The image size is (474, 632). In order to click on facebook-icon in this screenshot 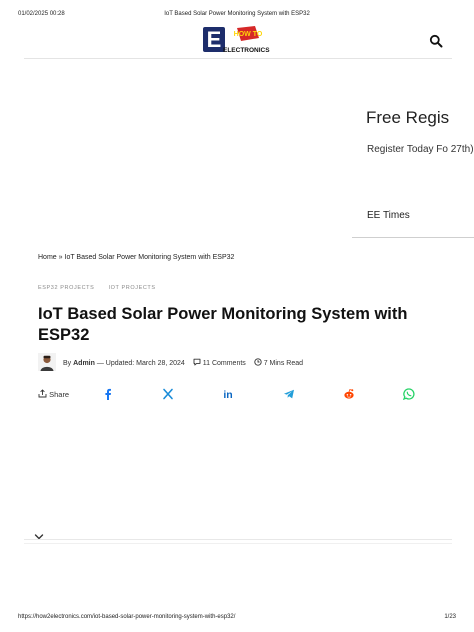, I will do `click(108, 393)`.